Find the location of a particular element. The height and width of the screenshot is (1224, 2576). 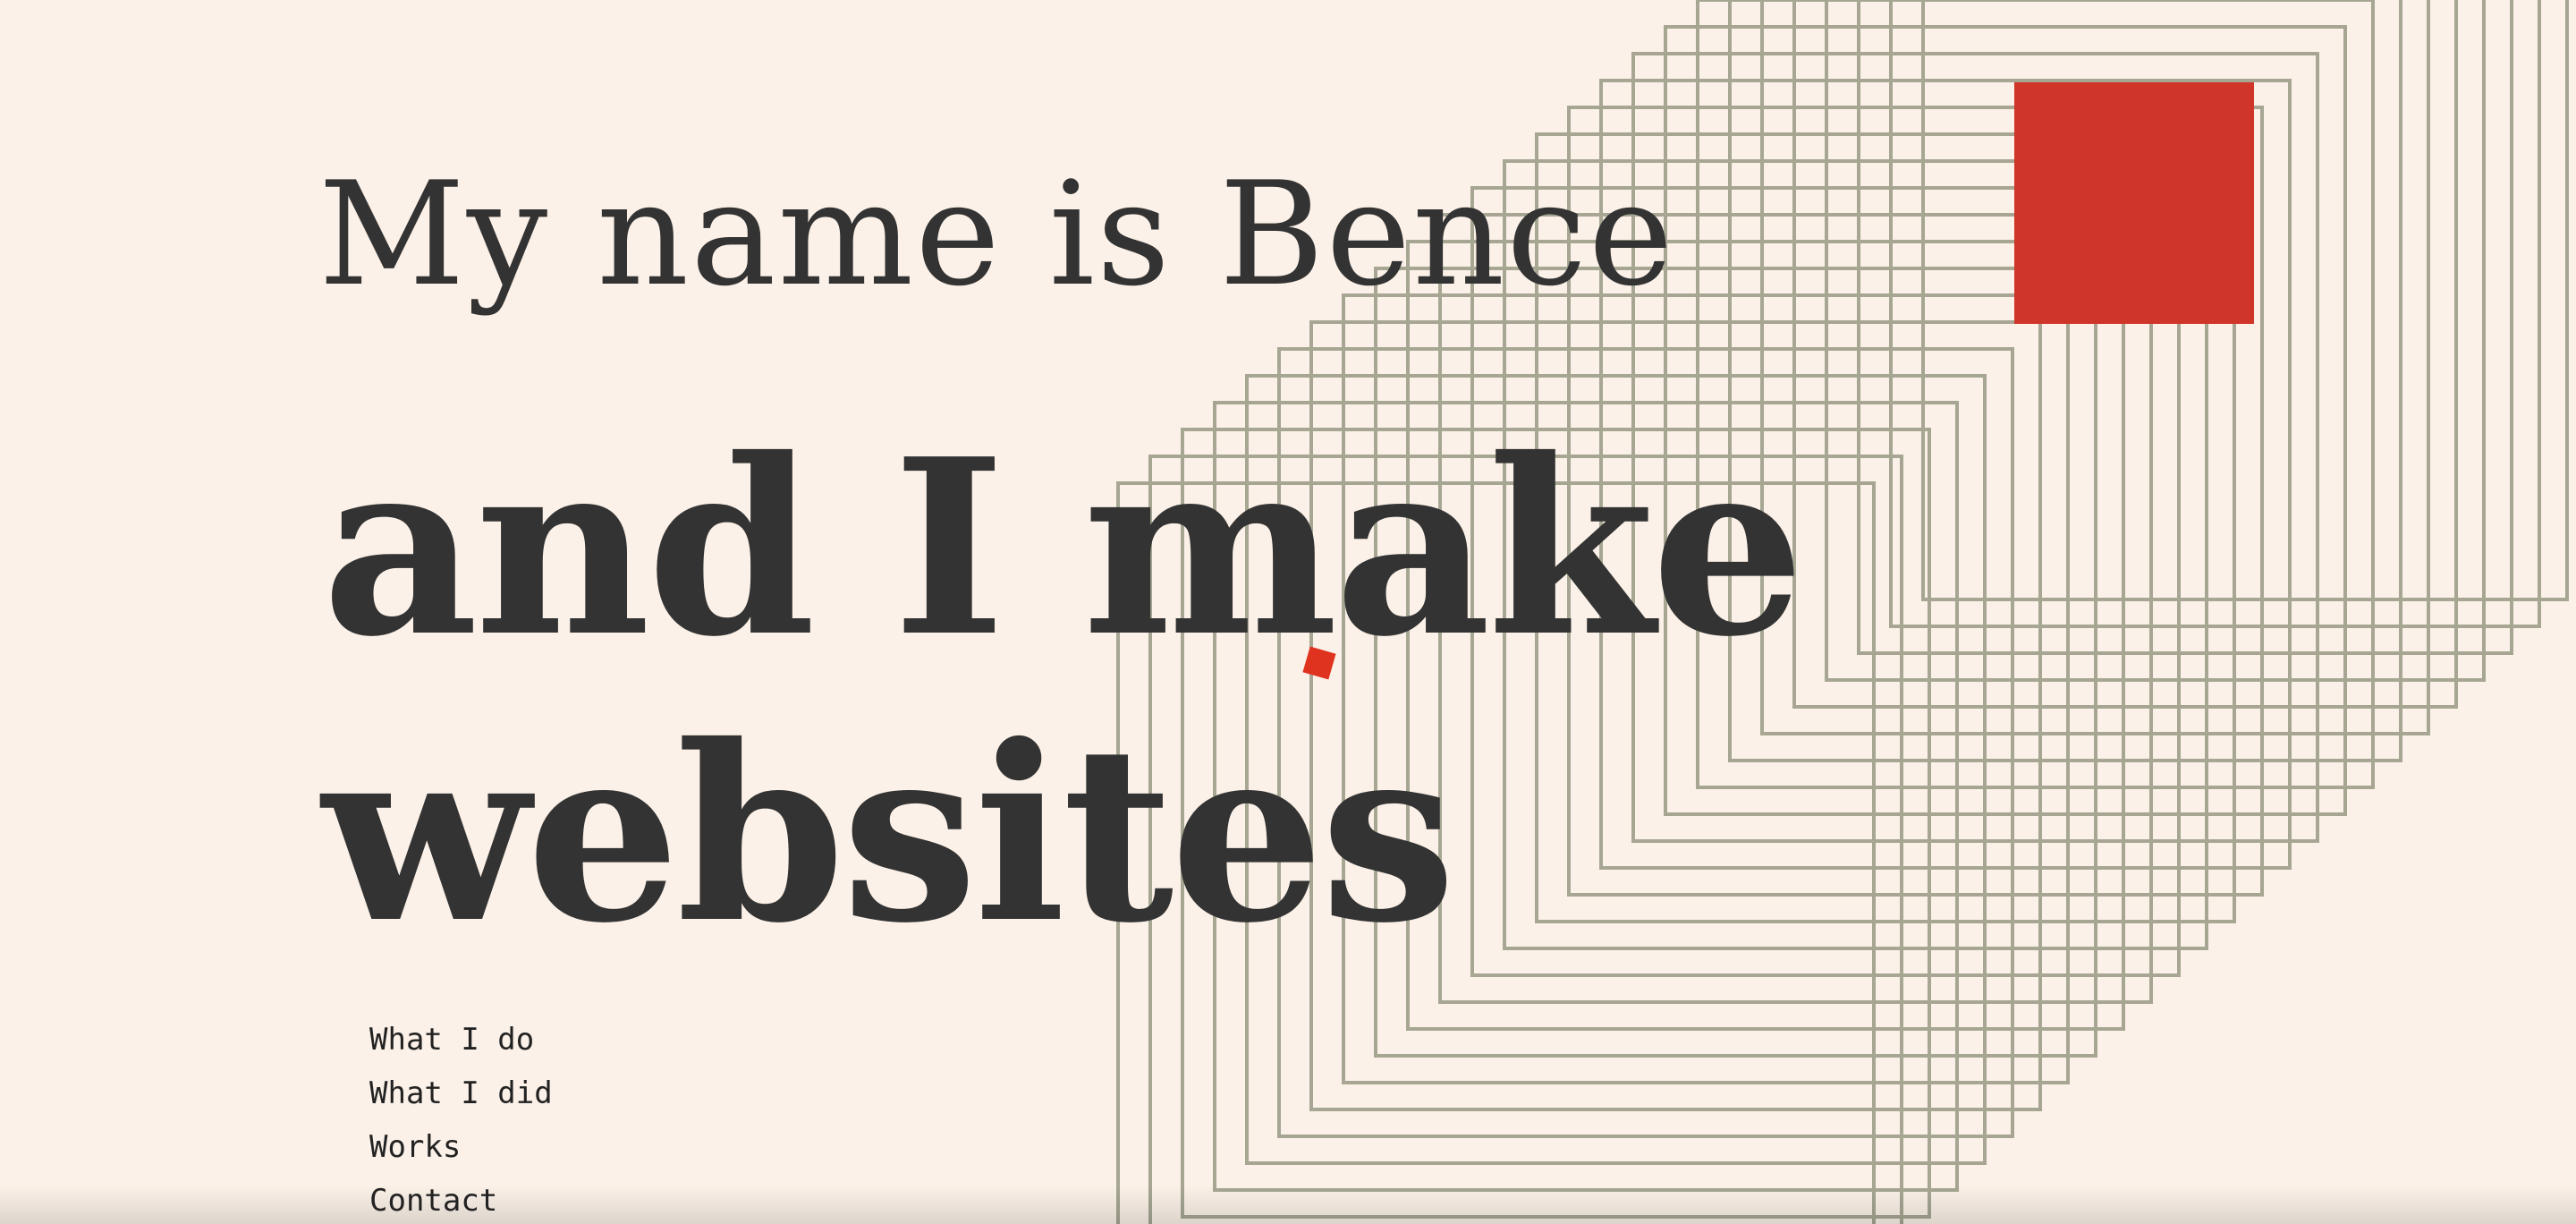

nav-item-what-i-did: What I did is located at coordinates (461, 1093).